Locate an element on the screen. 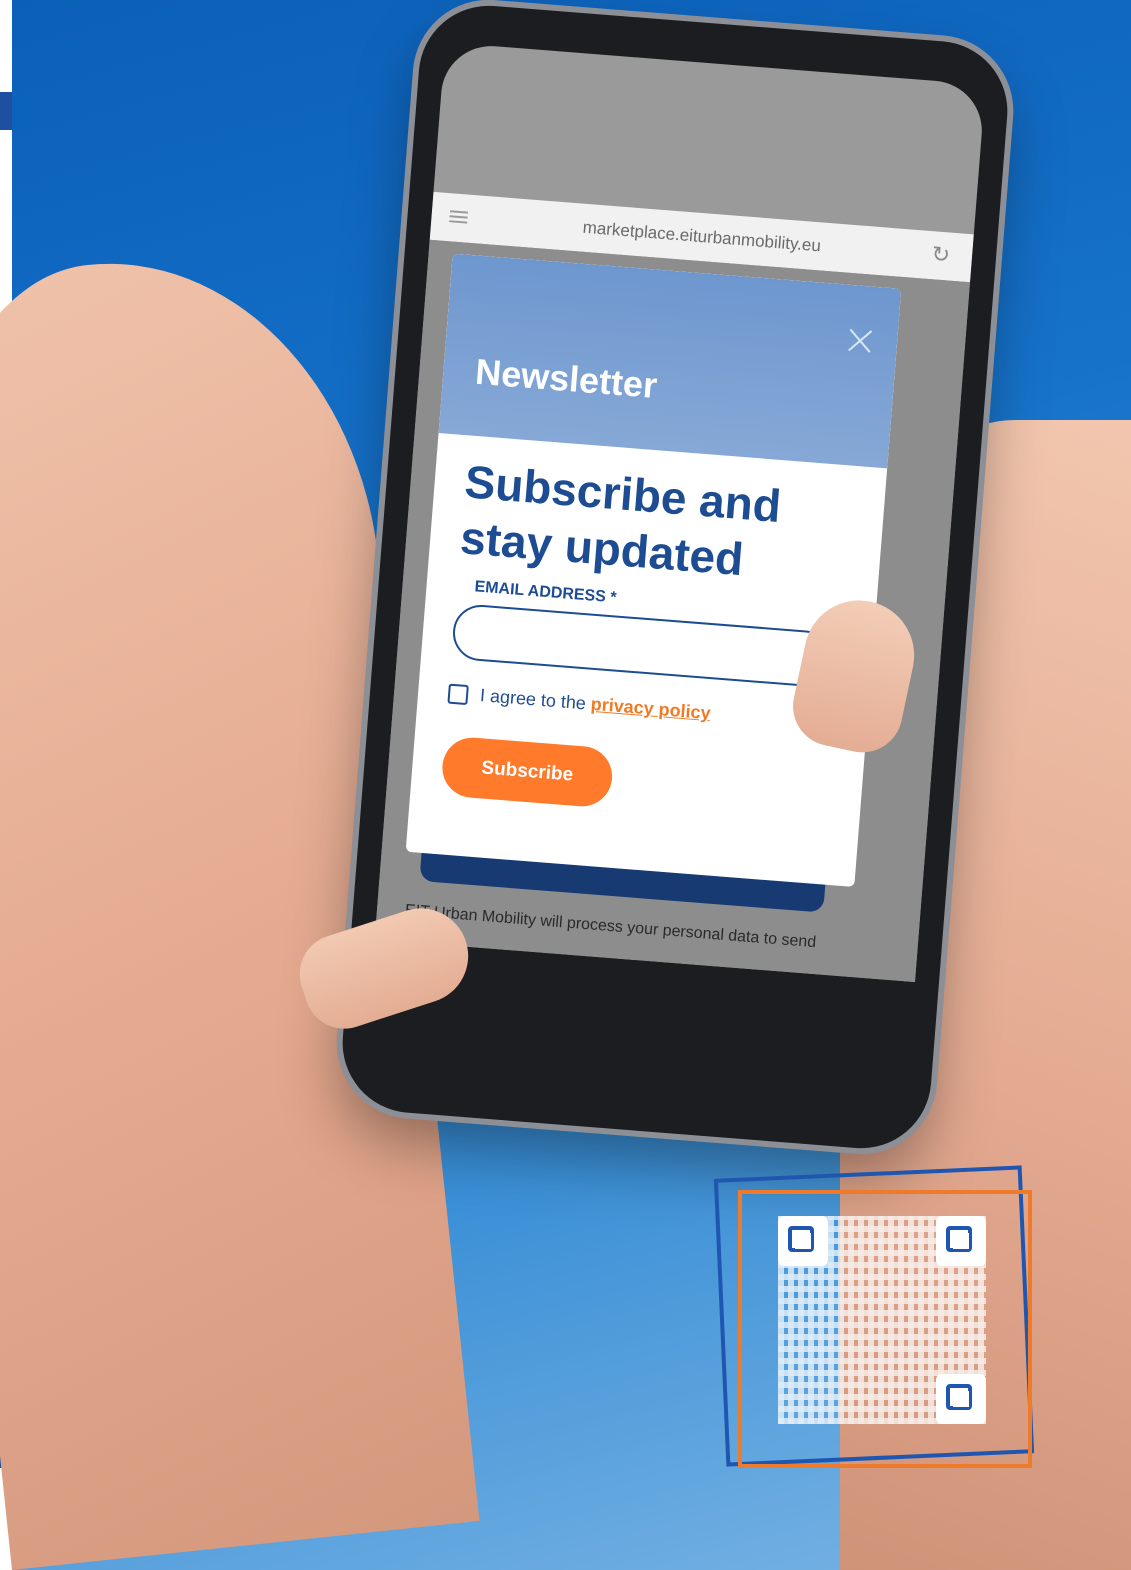 This screenshot has width=1131, height=1570. consent-checkbox is located at coordinates (458, 694).